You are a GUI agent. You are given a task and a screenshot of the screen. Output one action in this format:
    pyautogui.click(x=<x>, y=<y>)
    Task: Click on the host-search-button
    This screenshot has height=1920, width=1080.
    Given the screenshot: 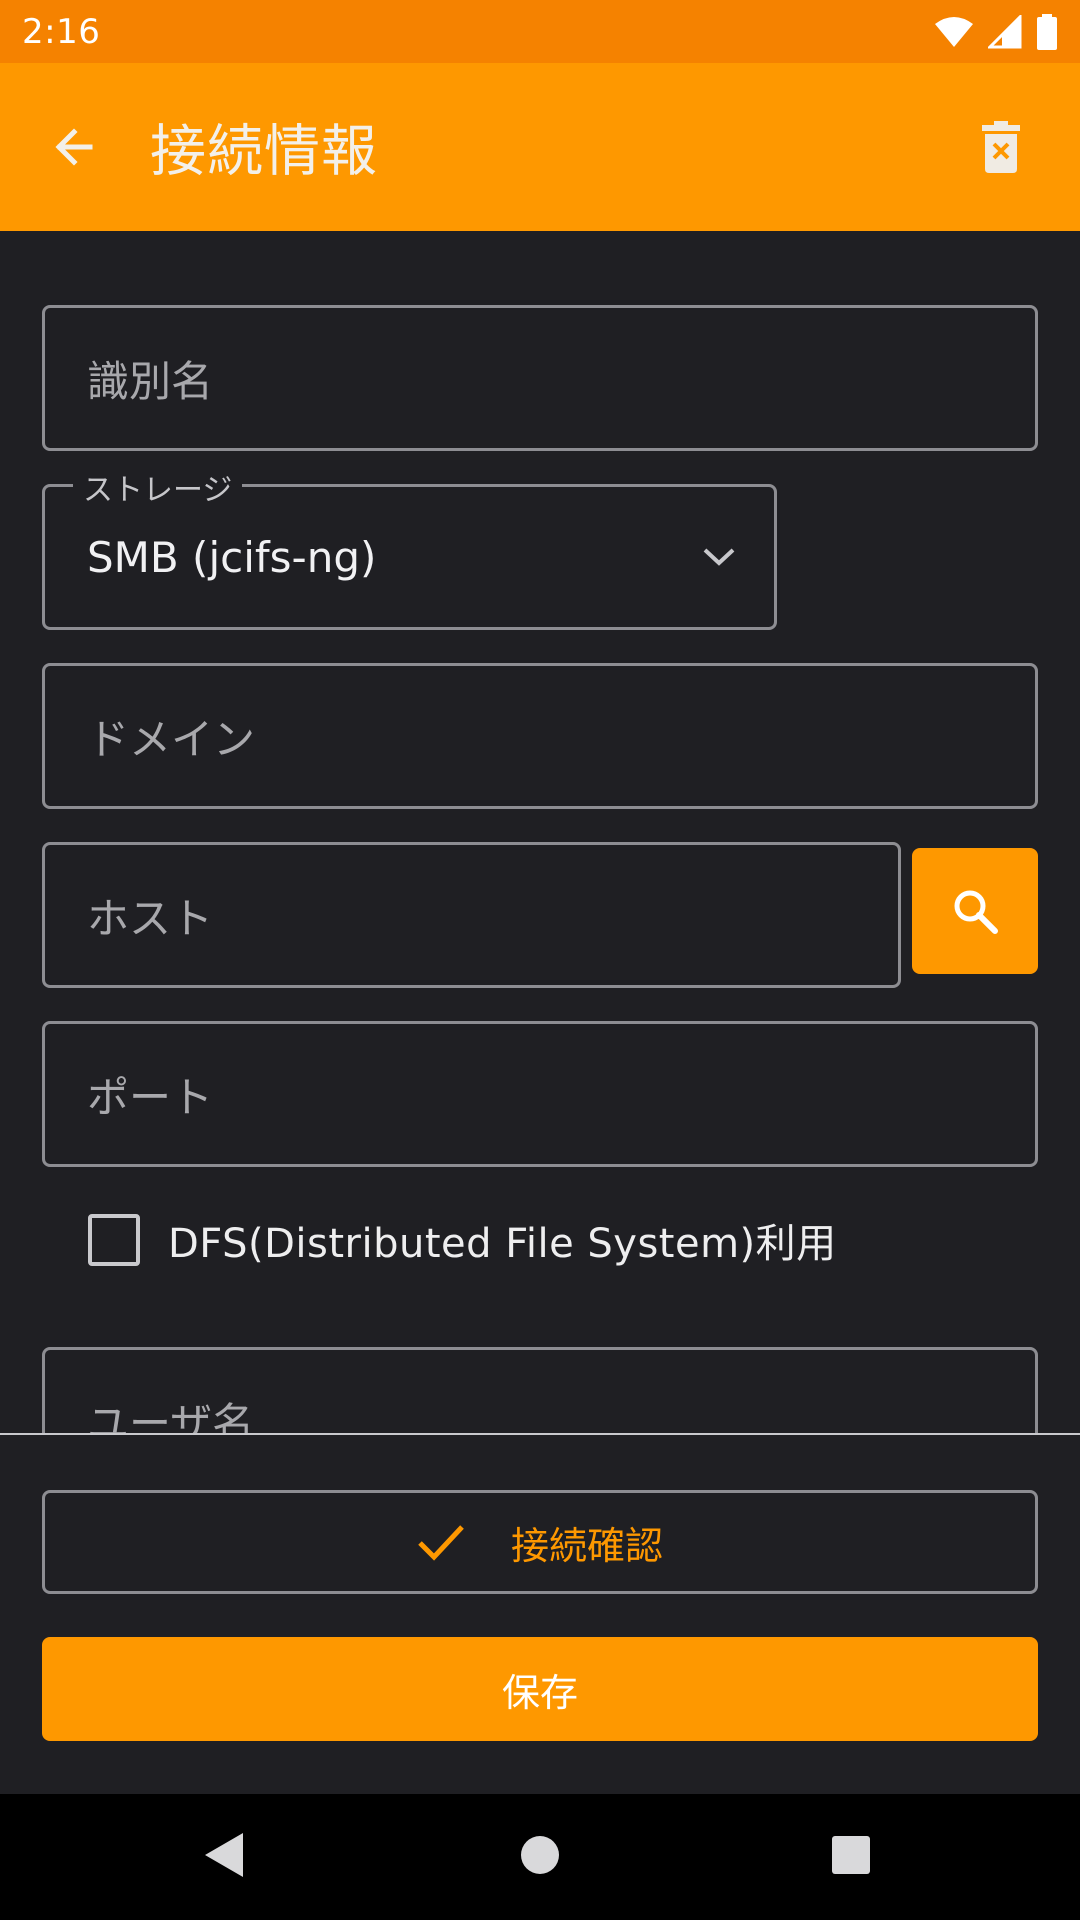 What is the action you would take?
    pyautogui.click(x=975, y=911)
    